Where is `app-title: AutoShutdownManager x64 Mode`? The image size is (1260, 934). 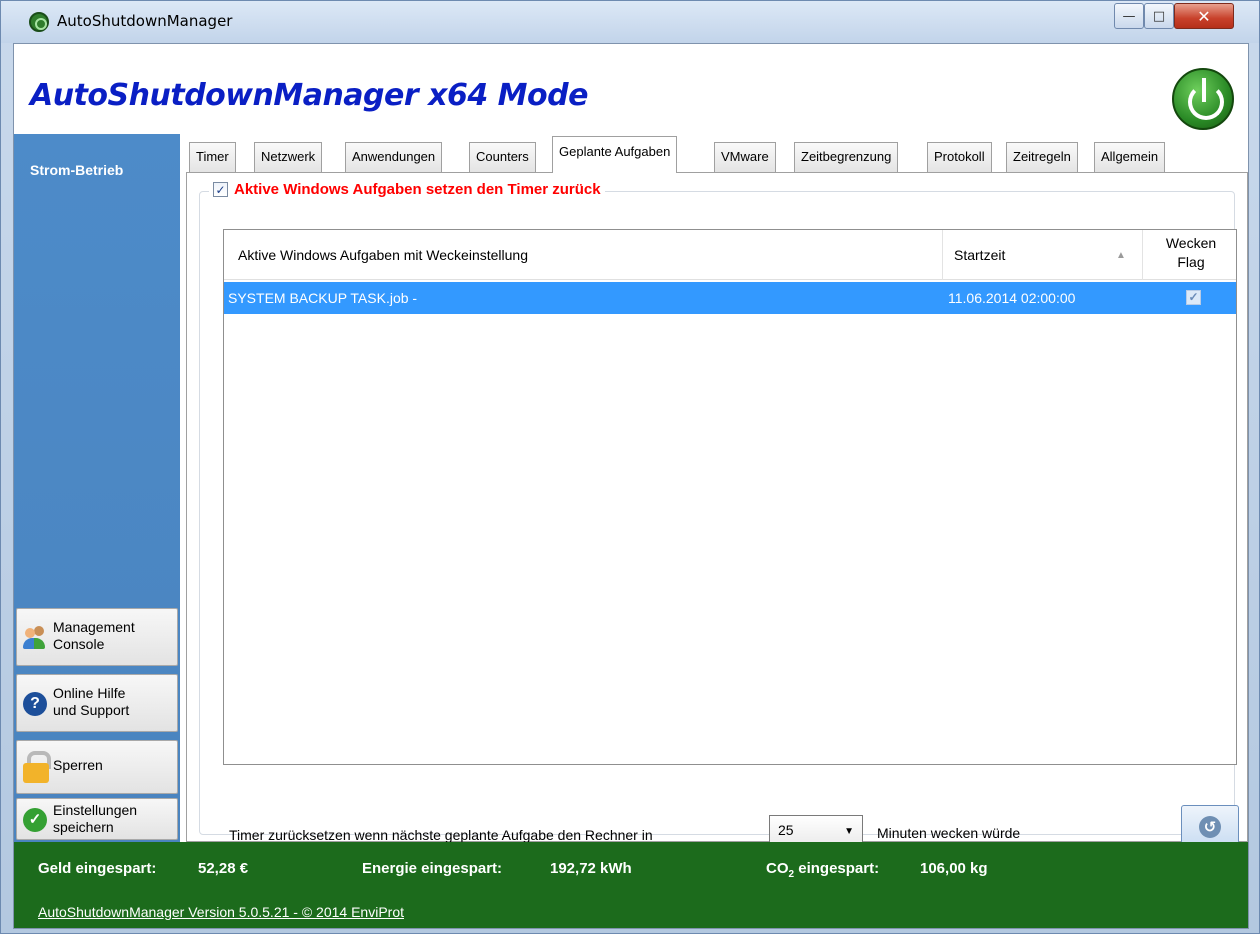
app-title: AutoShutdownManager x64 Mode is located at coordinates (309, 95).